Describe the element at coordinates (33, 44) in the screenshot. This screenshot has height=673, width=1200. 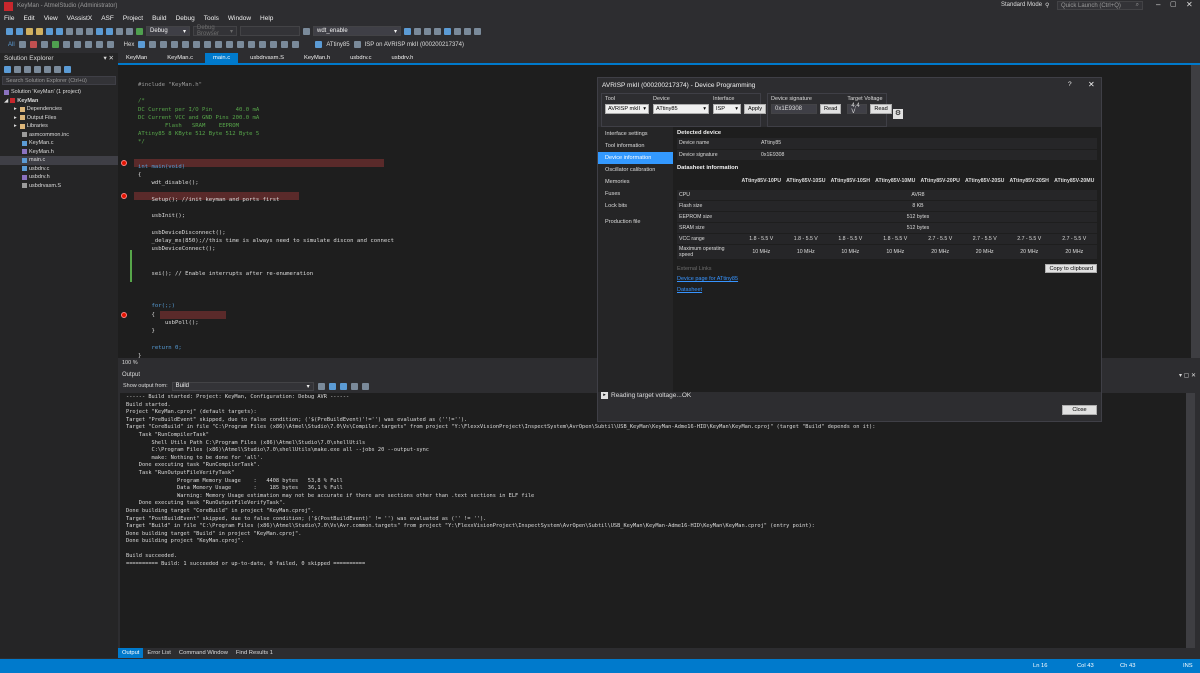
I see `stop-icon` at that location.